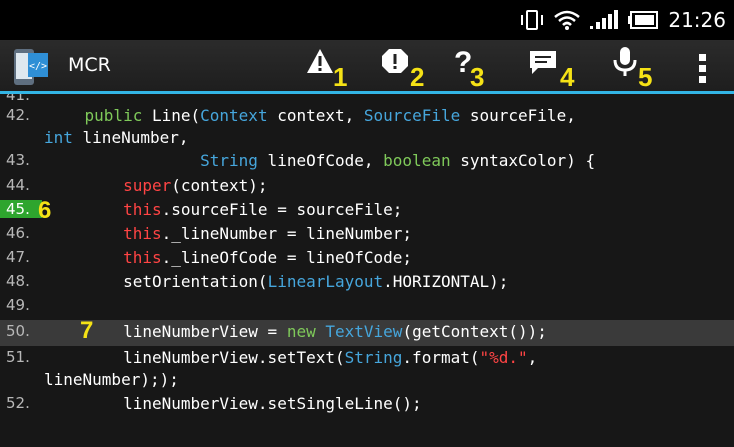 This screenshot has height=447, width=734. What do you see at coordinates (340, 77) in the screenshot?
I see `warnings-count: 1` at bounding box center [340, 77].